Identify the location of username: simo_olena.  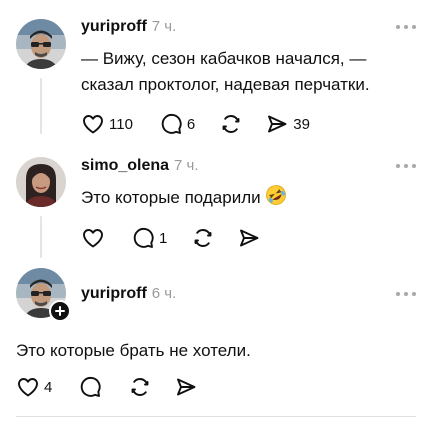
(125, 166).